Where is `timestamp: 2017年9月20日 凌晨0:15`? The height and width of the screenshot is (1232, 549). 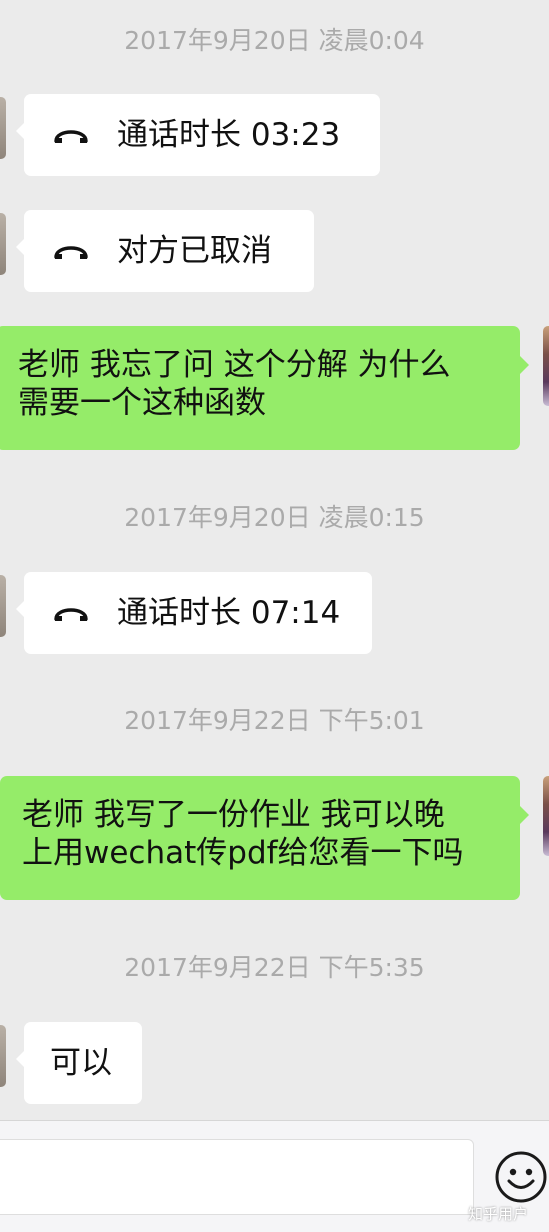 timestamp: 2017年9月20日 凌晨0:15 is located at coordinates (274, 517).